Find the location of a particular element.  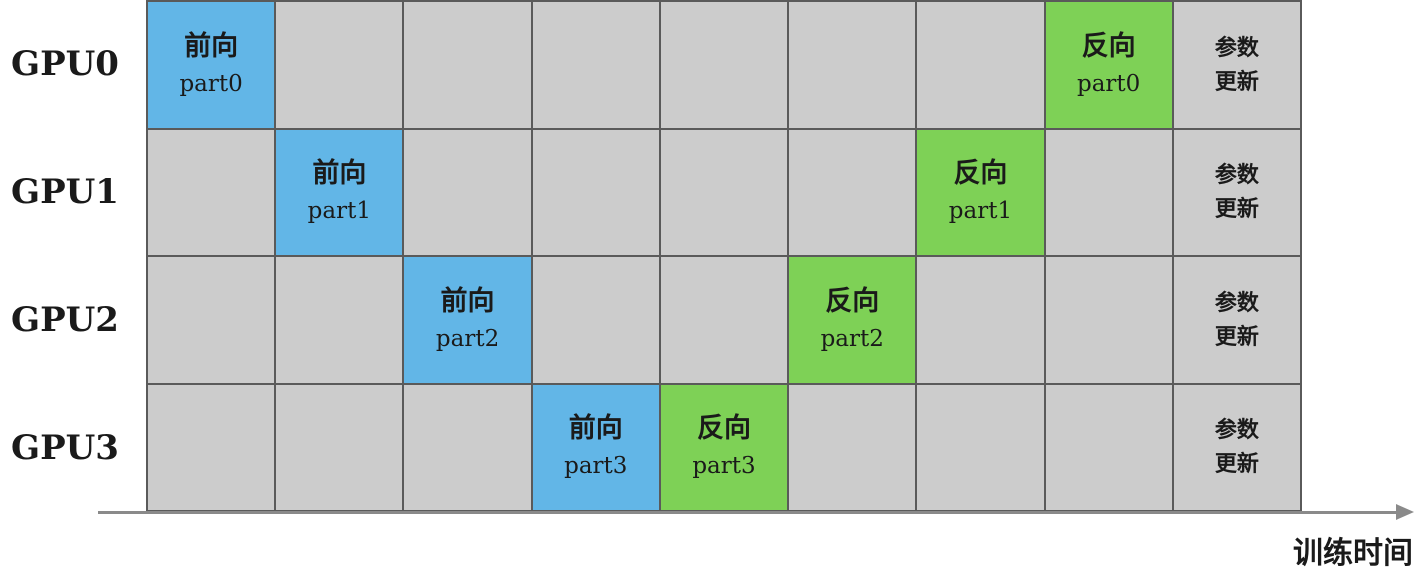

gpu-label: GPU1 is located at coordinates (65, 192).